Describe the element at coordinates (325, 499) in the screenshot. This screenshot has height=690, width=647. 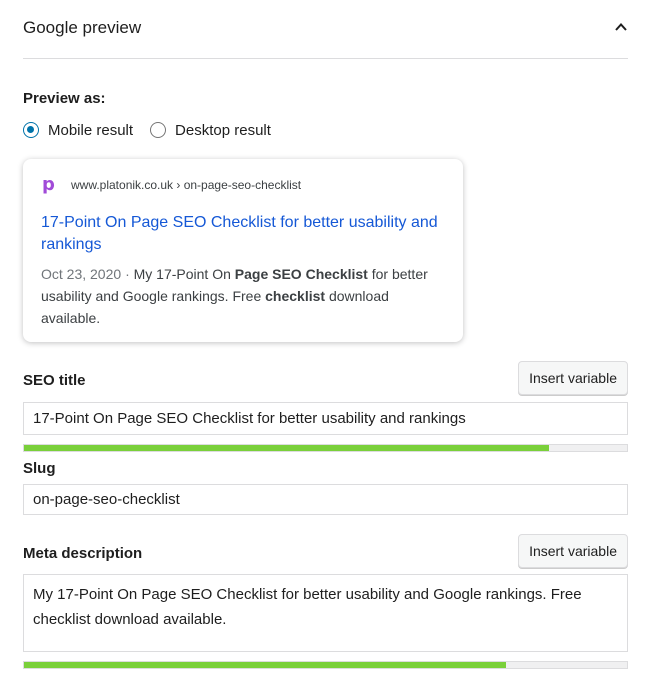
I see `slug-input: on-page-seo-checklist` at that location.